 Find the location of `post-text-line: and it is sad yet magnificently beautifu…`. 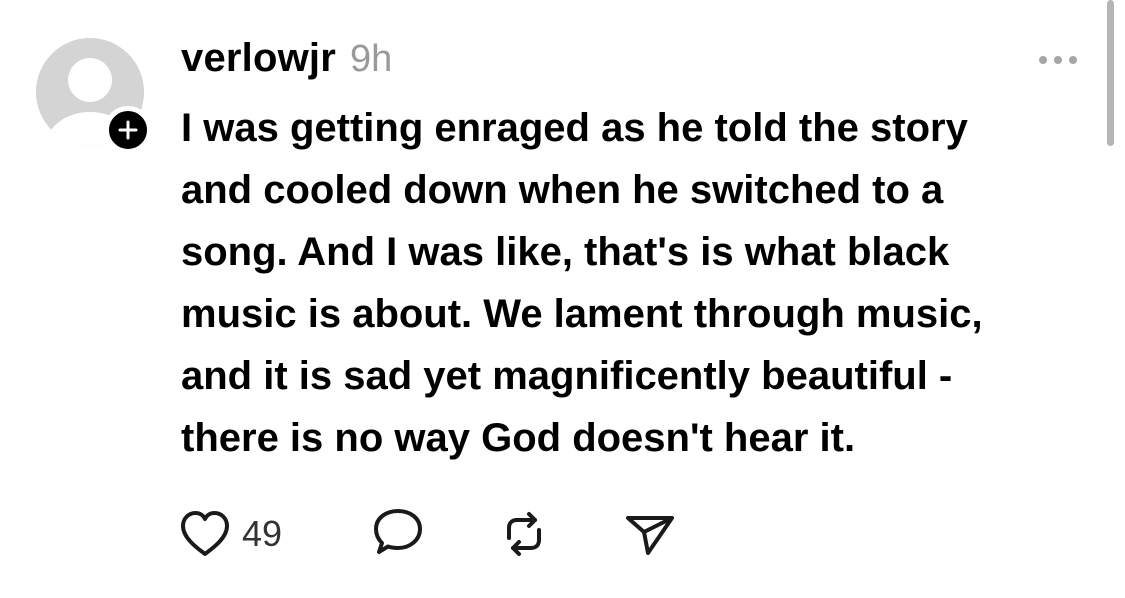

post-text-line: and it is sad yet magnificently beautifu… is located at coordinates (567, 376).